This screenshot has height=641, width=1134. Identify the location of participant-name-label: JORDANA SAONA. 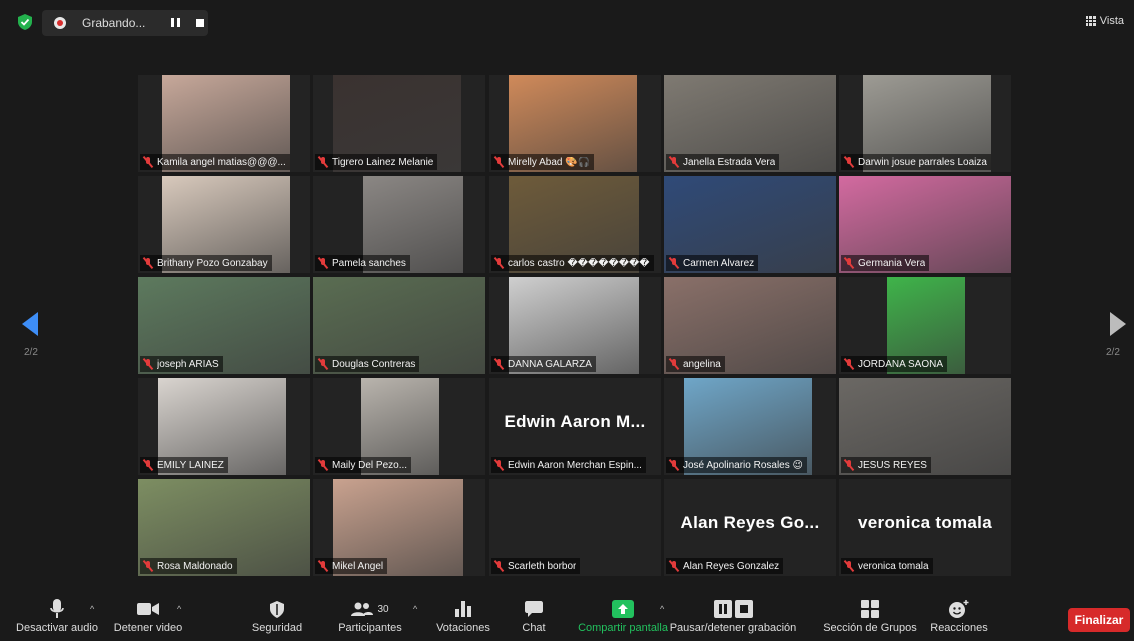
(901, 364).